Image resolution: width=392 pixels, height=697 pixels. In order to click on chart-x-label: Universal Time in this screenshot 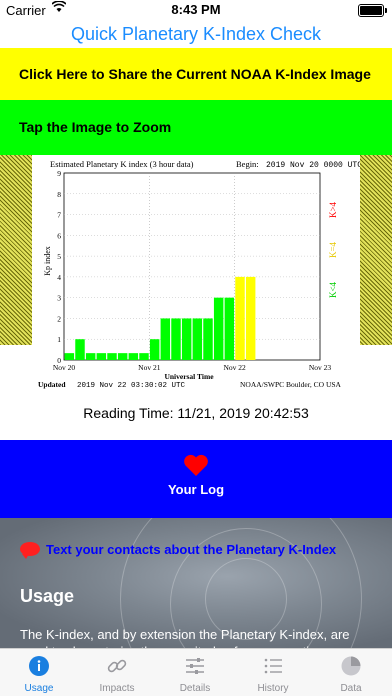, I will do `click(189, 376)`.